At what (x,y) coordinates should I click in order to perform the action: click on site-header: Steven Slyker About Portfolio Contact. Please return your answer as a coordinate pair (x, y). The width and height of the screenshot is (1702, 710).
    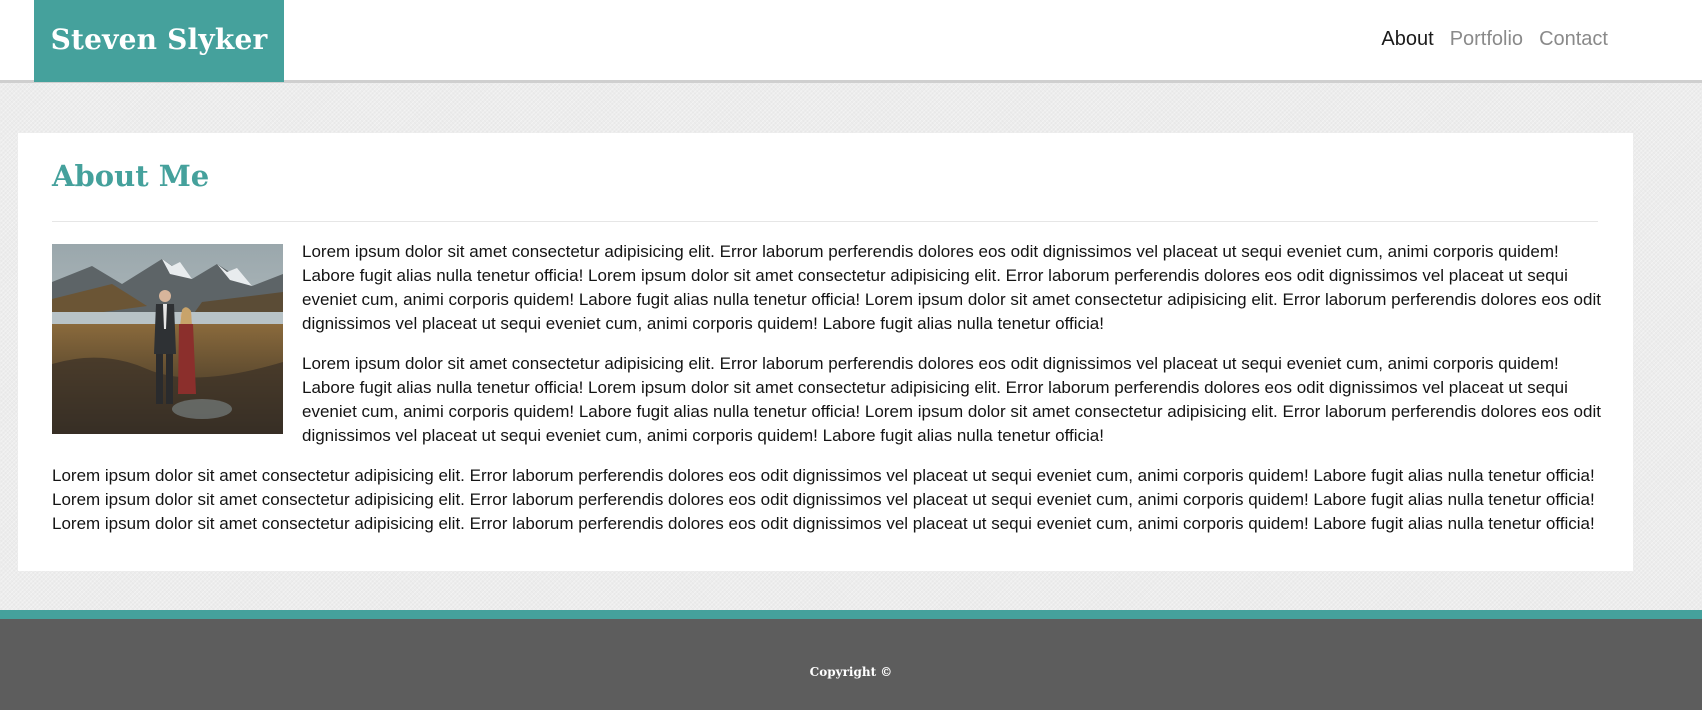
    Looking at the image, I should click on (851, 41).